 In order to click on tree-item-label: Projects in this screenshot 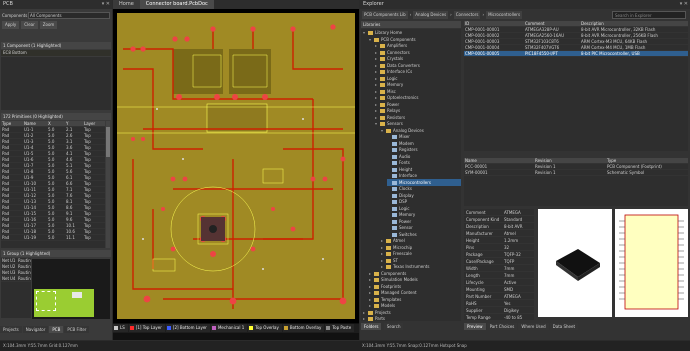, I will do `click(383, 312)`.